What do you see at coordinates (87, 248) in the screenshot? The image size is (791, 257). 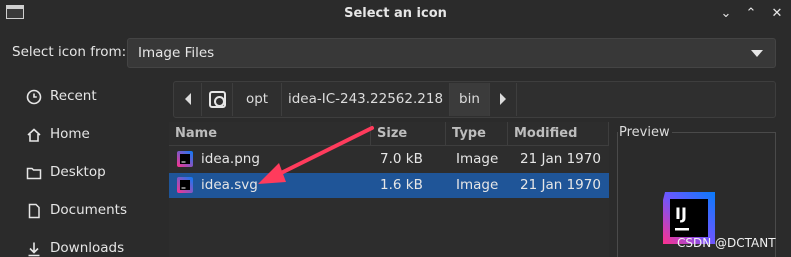 I see `sidebar-item-label: Downloads` at bounding box center [87, 248].